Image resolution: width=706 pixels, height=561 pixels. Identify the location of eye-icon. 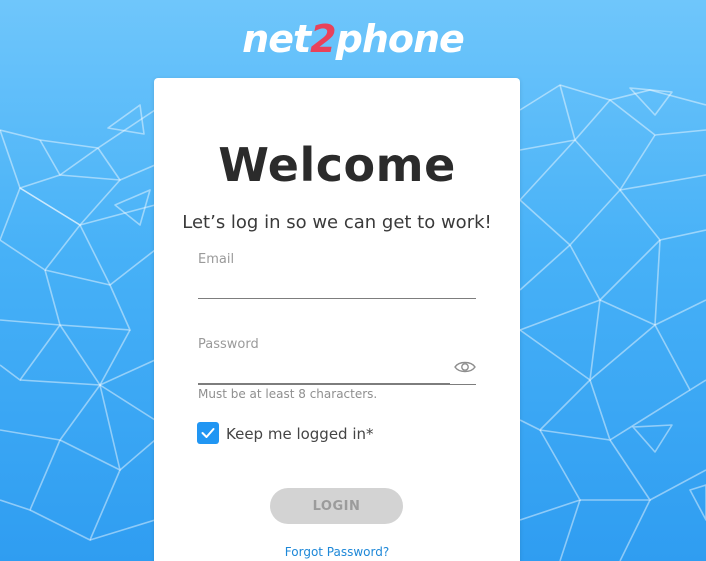
(465, 367).